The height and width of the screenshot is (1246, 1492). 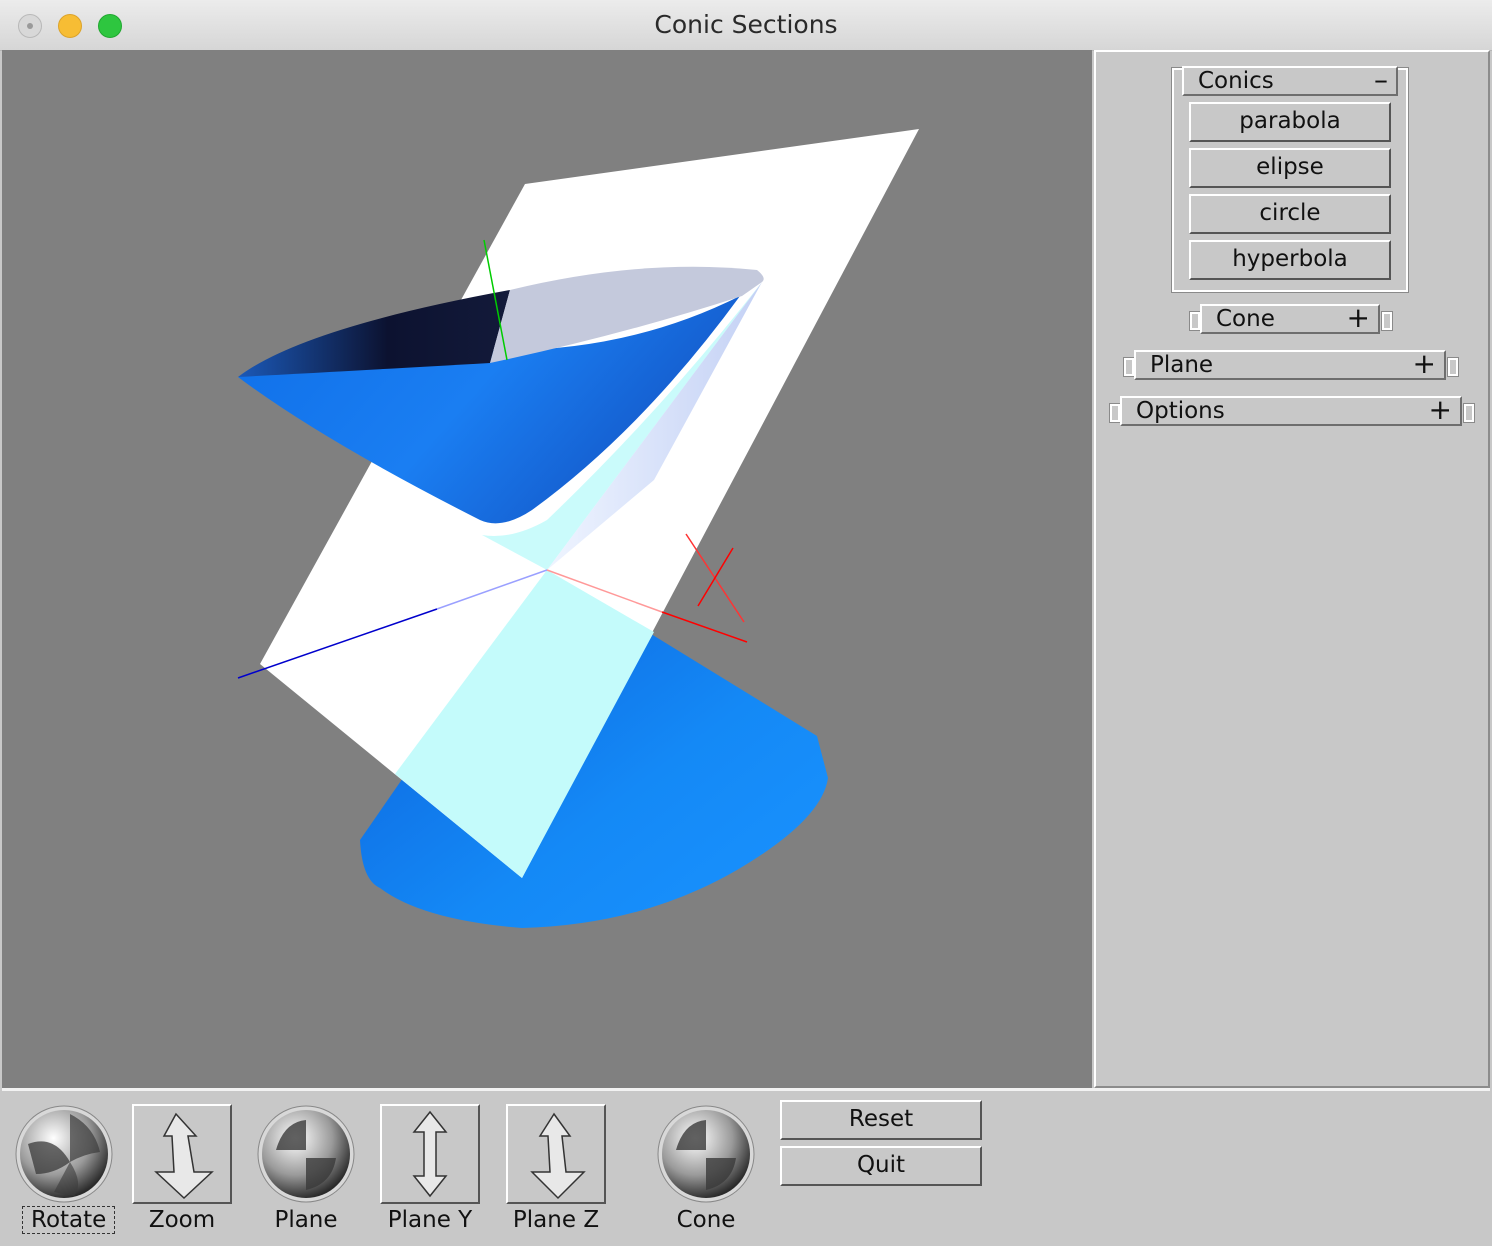 I want to click on circle-button: circle, so click(x=1290, y=214).